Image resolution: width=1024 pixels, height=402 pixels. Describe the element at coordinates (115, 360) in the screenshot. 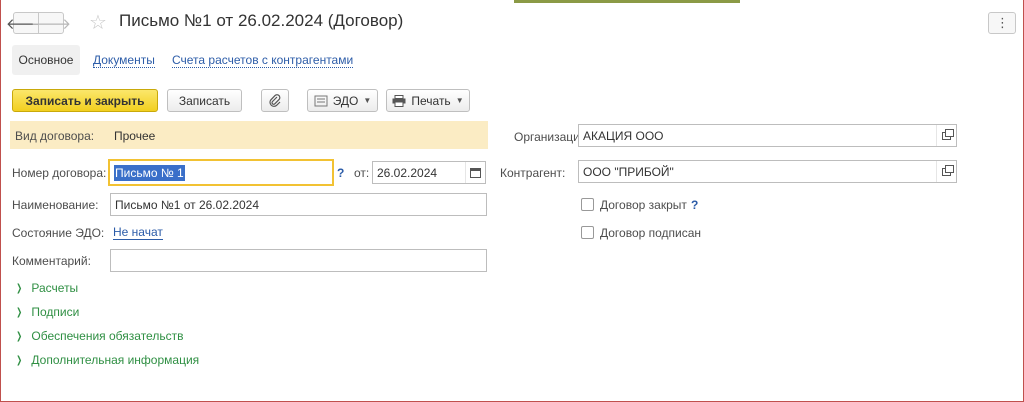

I see `group-label: Дополнительная информация` at that location.